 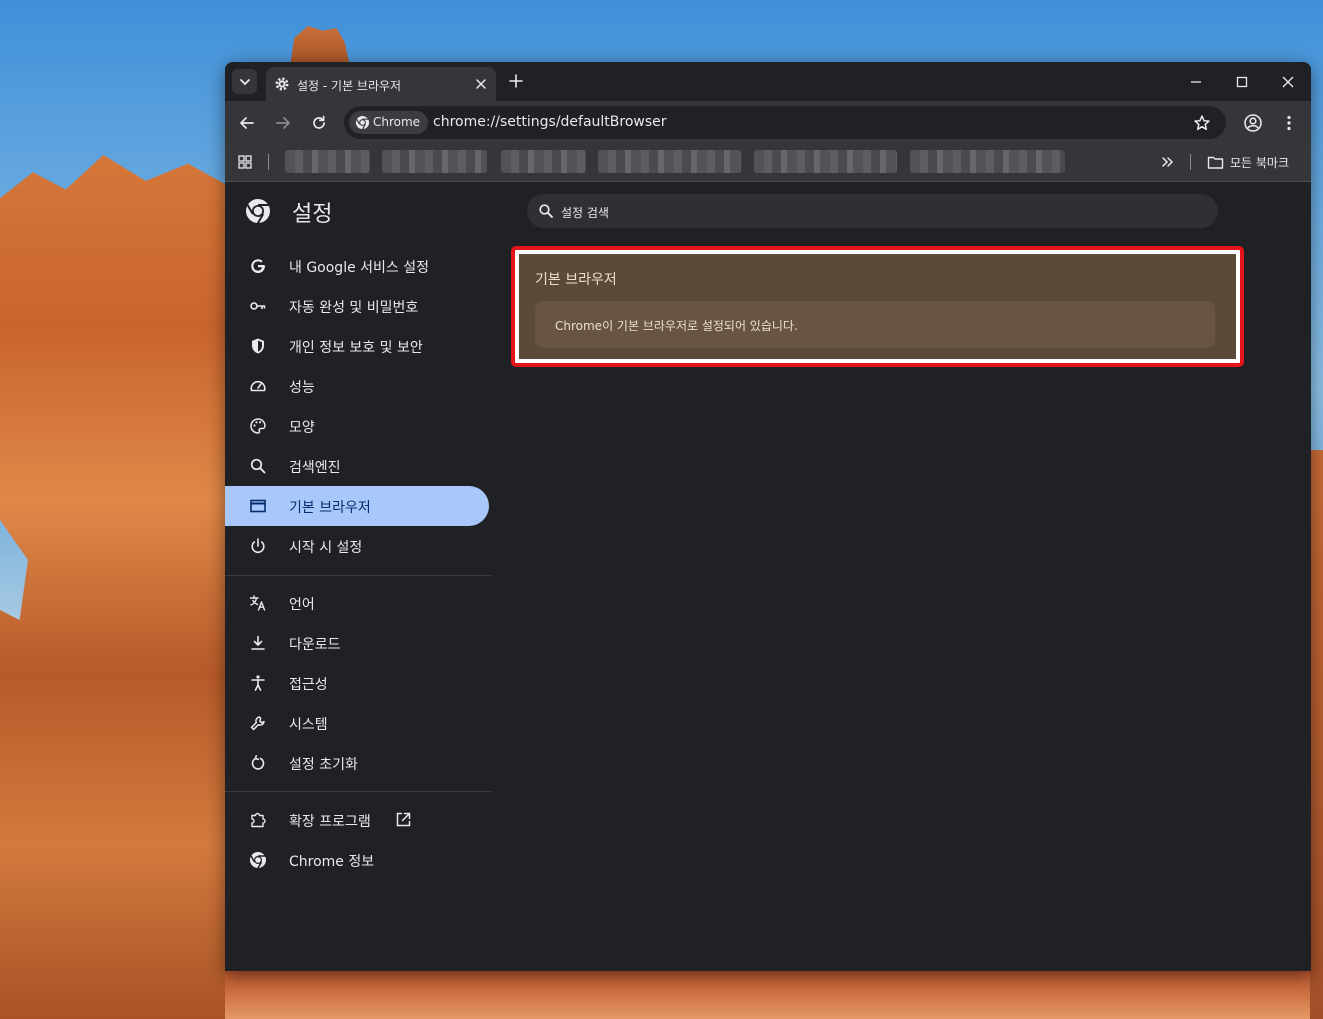 I want to click on accessibility-icon, so click(x=258, y=683).